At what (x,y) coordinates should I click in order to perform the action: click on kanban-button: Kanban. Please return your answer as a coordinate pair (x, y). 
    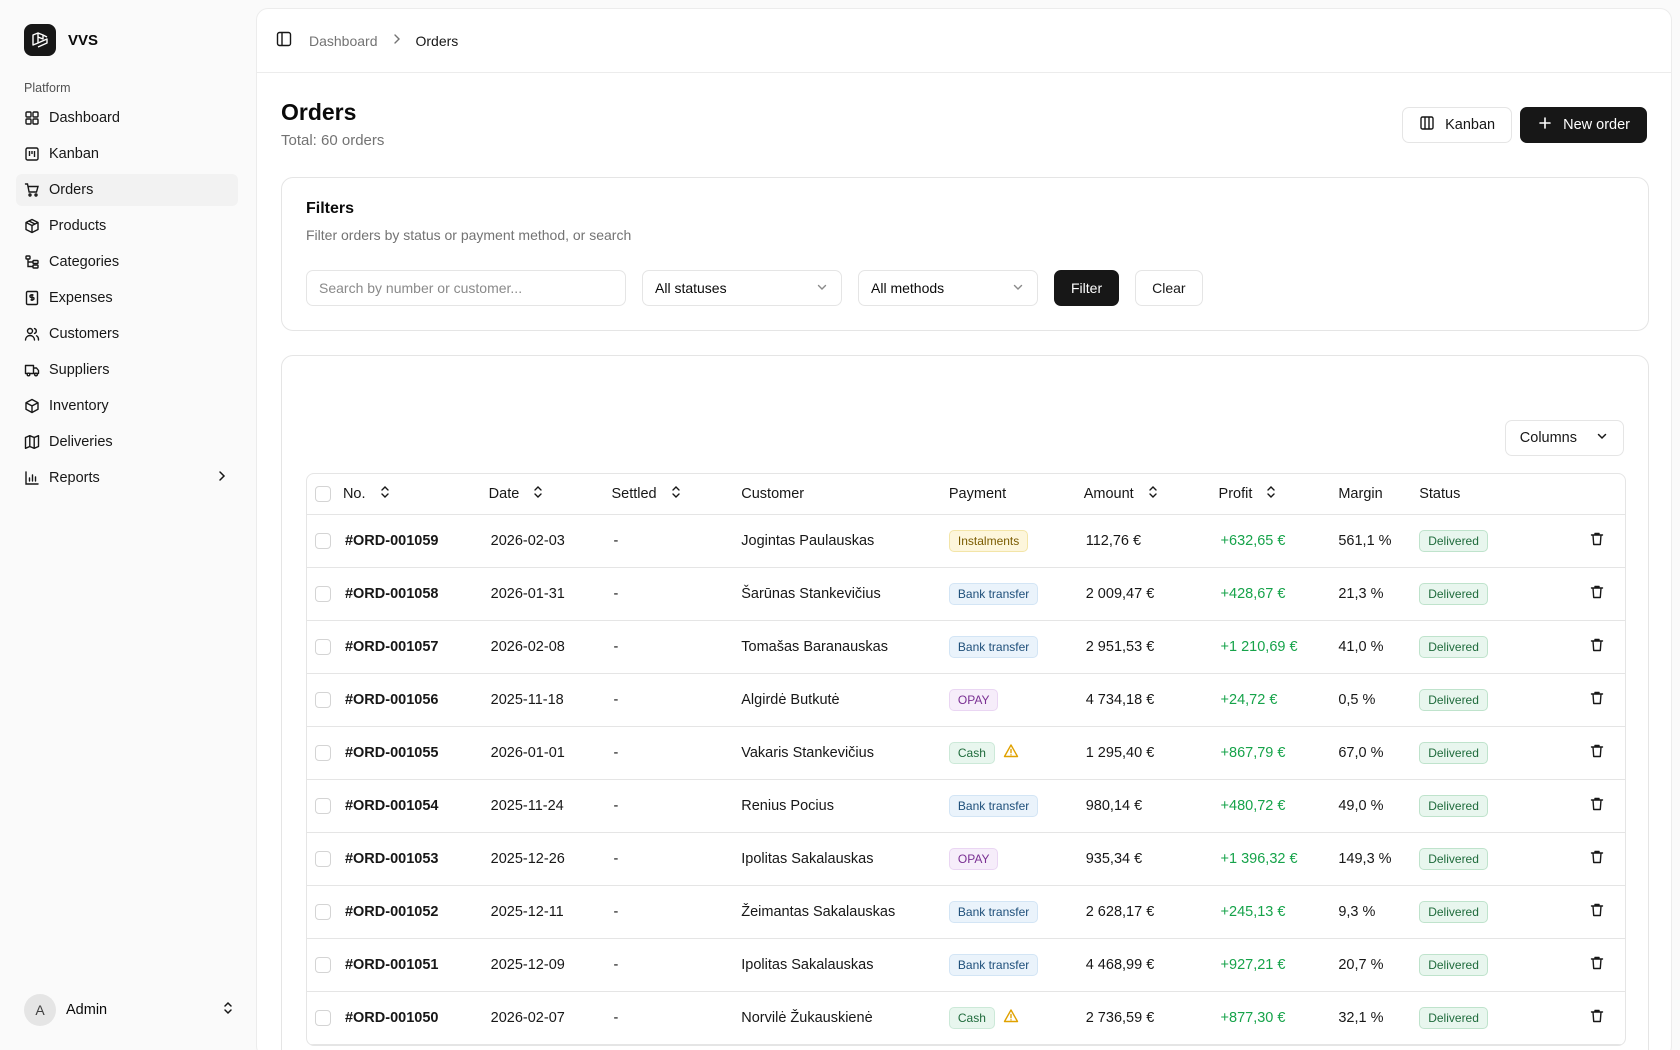
    Looking at the image, I should click on (1457, 125).